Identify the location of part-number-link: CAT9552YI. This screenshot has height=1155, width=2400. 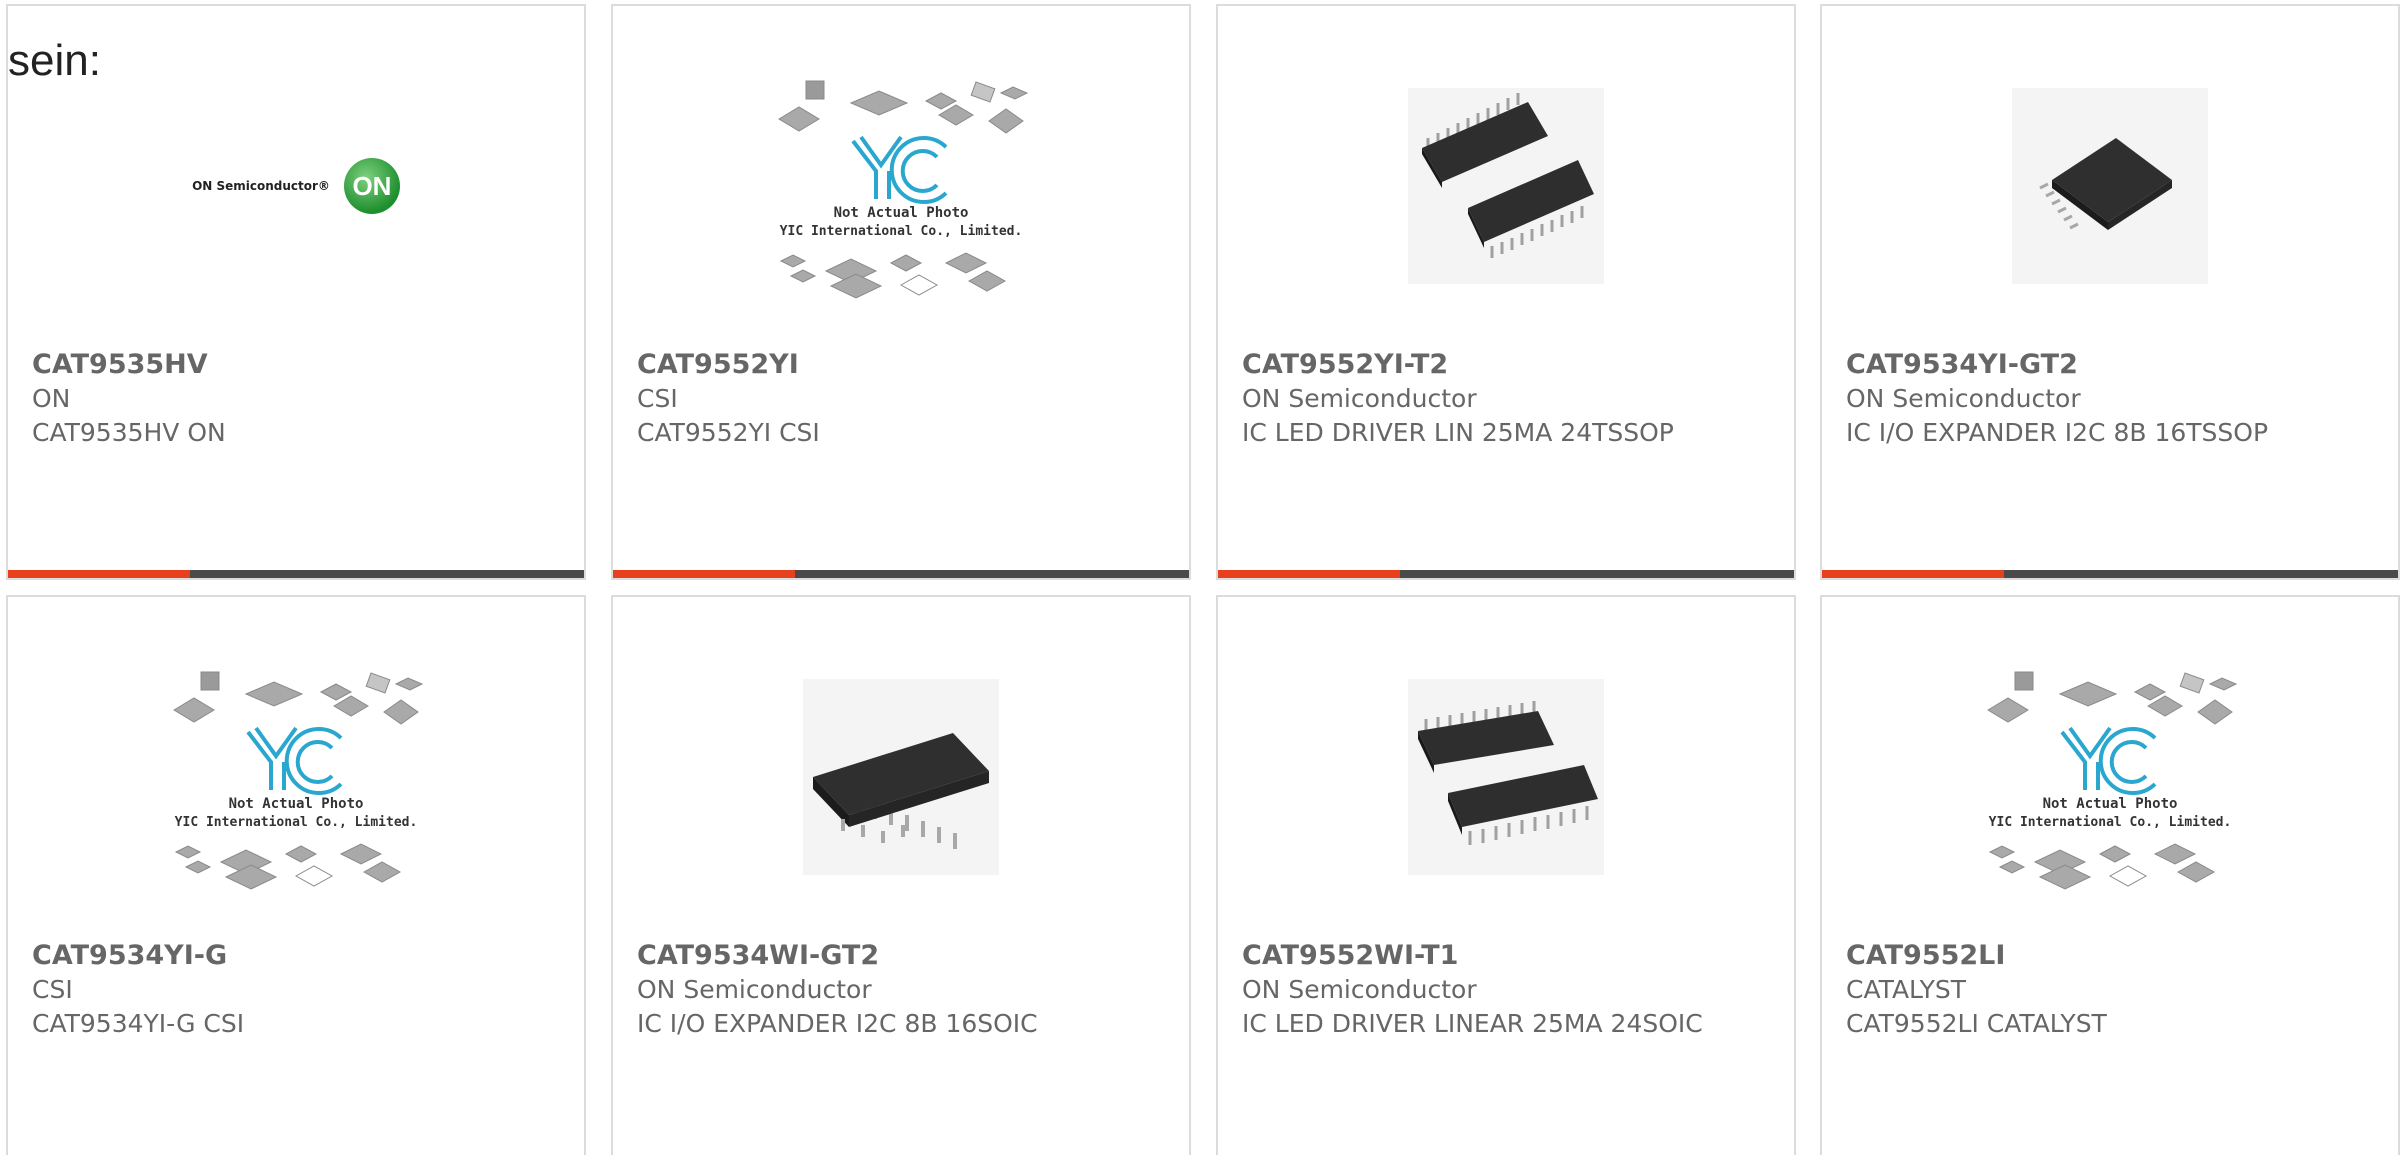
(903, 365).